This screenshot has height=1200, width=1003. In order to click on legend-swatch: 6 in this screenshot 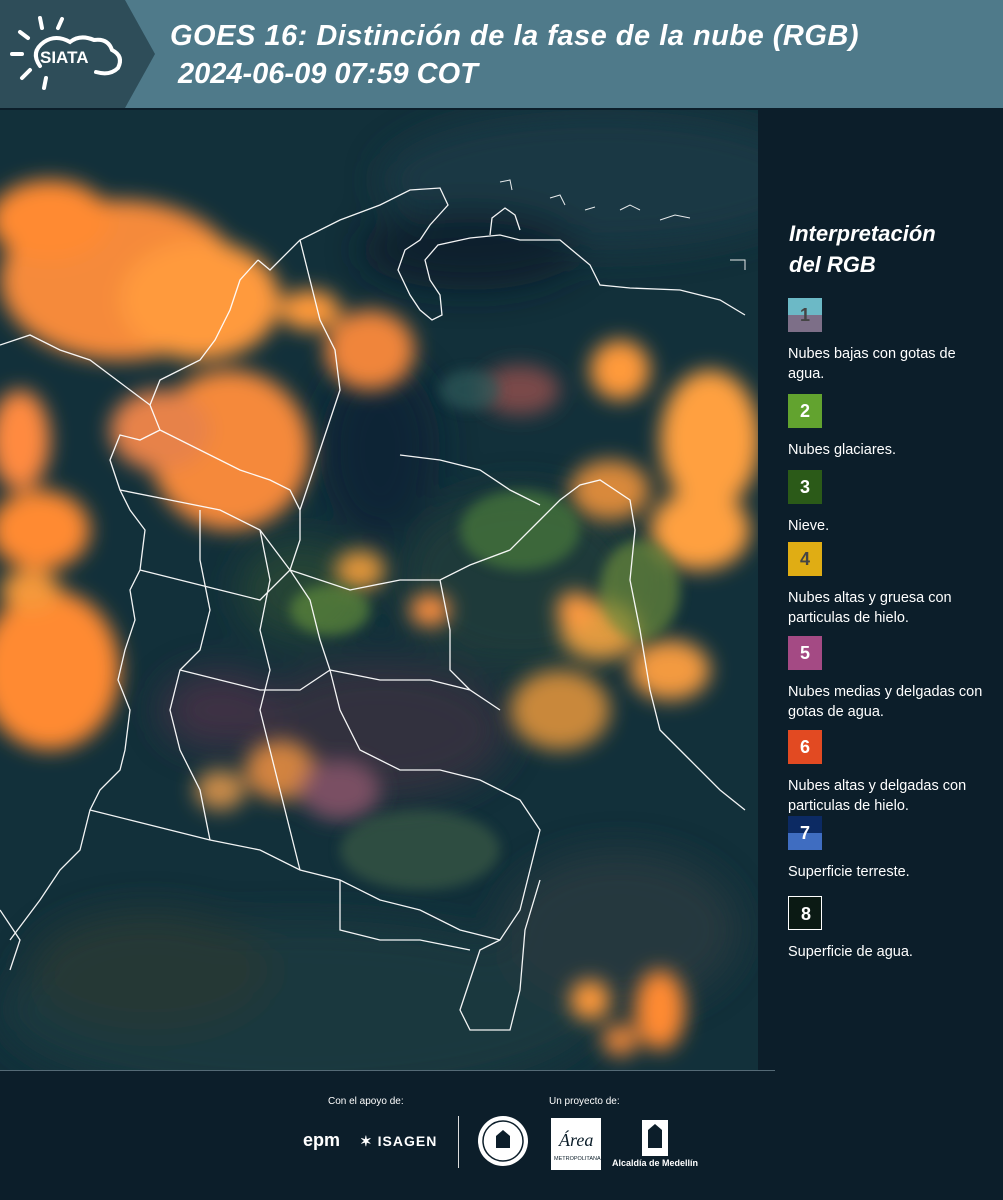, I will do `click(805, 747)`.